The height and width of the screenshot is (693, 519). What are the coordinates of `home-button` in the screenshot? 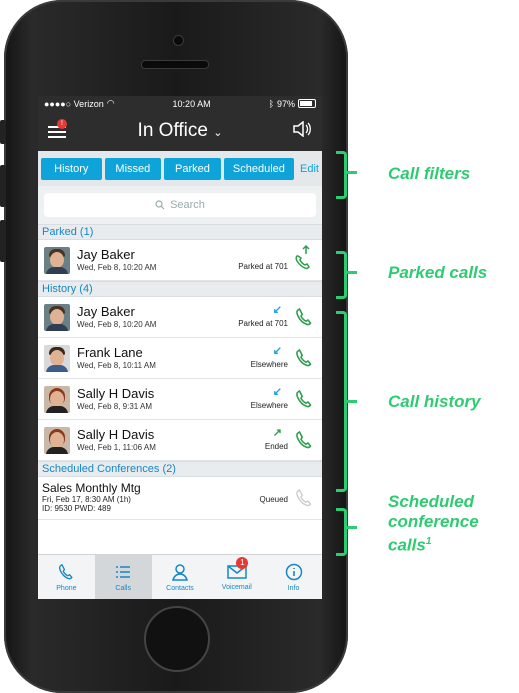 It's located at (177, 639).